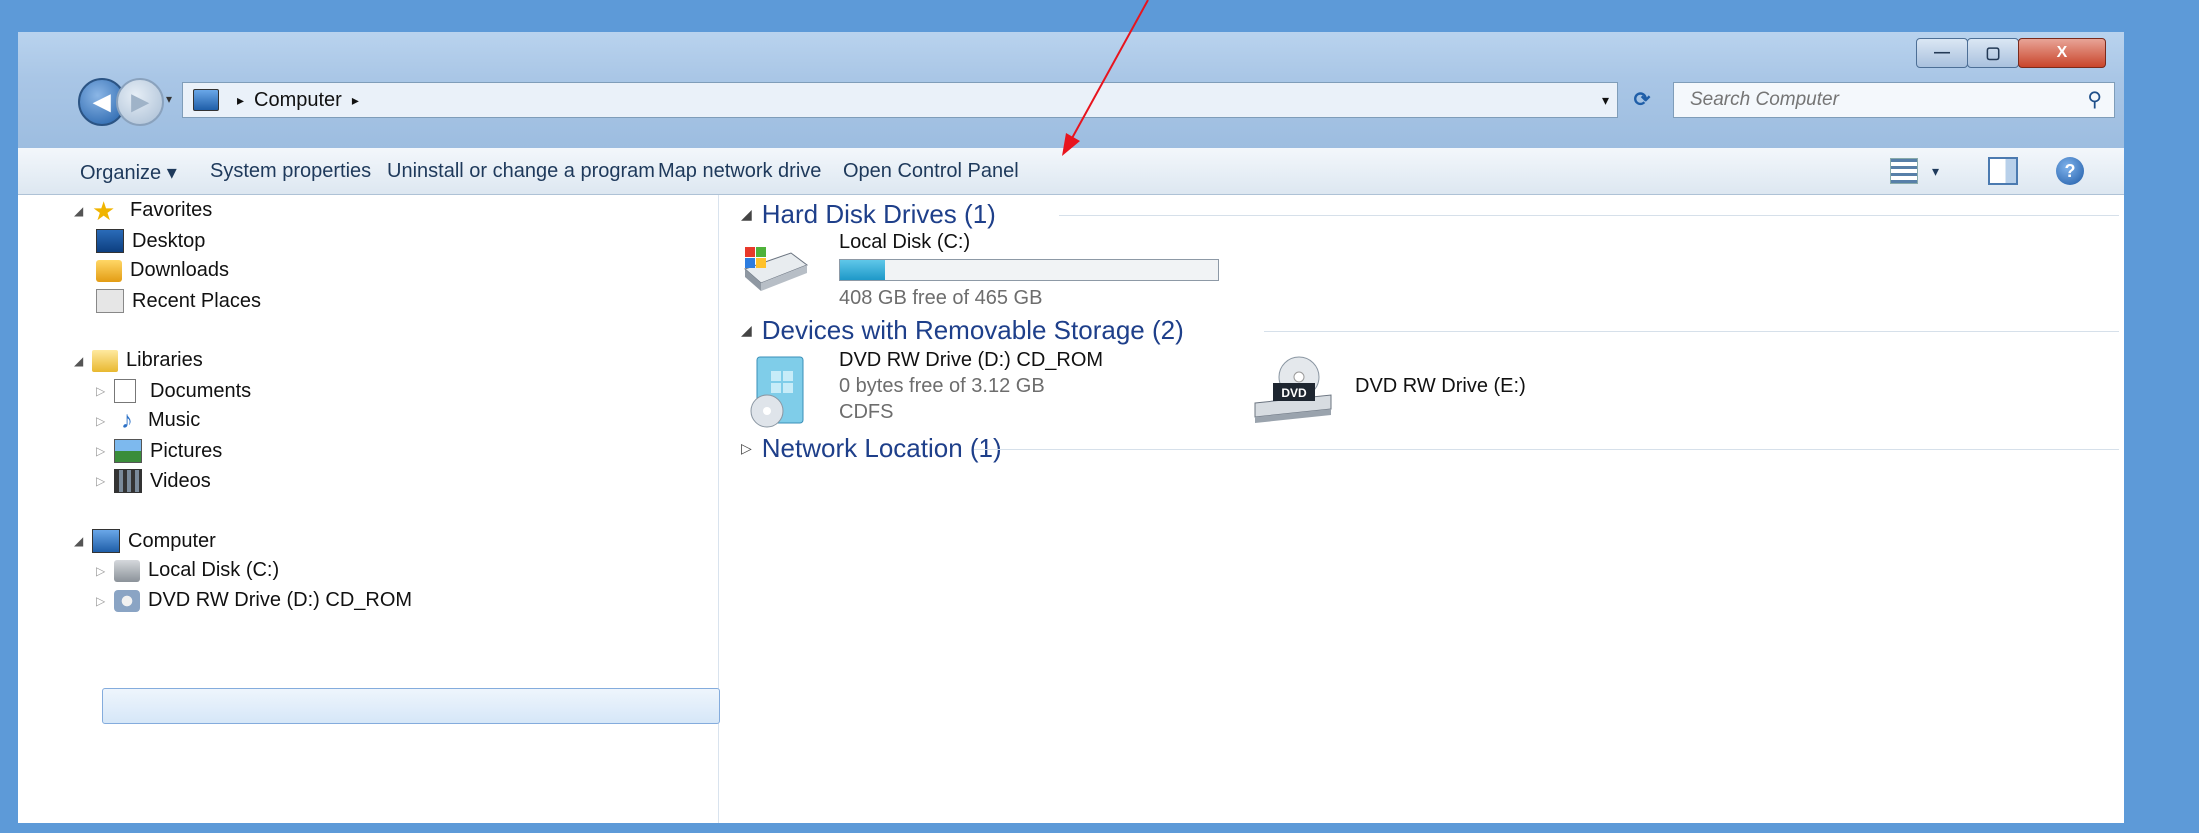  Describe the element at coordinates (125, 391) in the screenshot. I see `documents-icon` at that location.